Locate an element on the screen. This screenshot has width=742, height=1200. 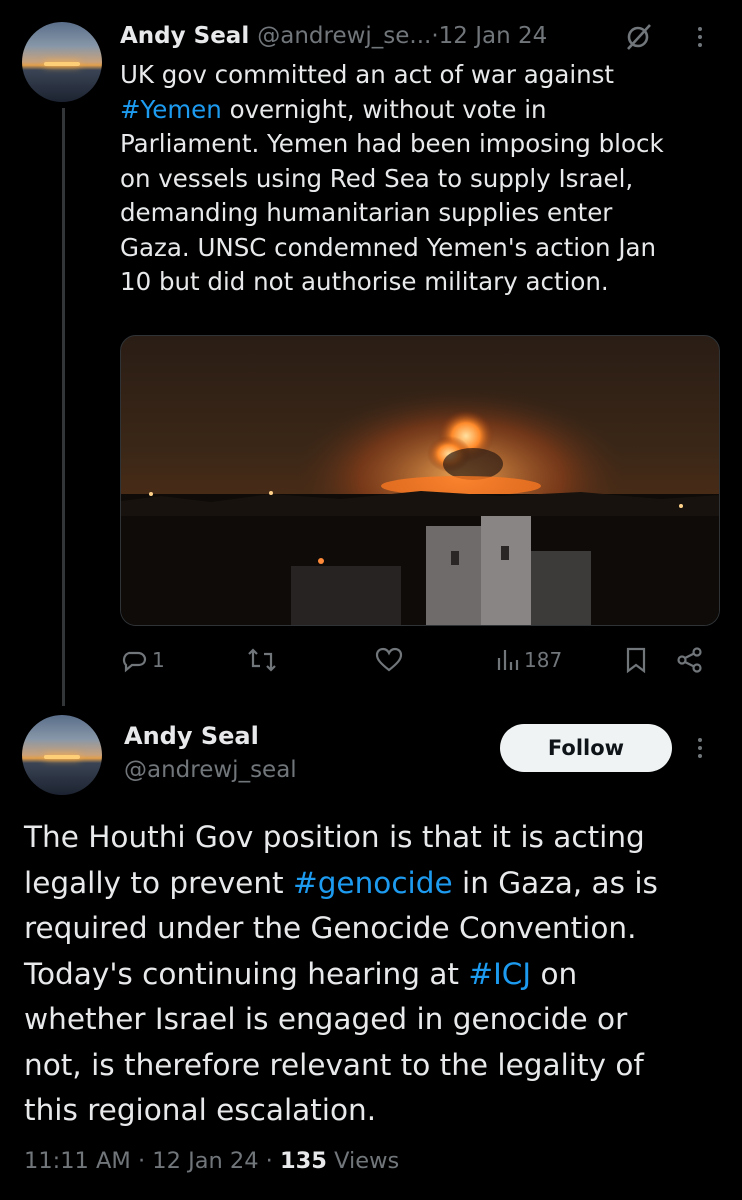
text-line: Gaza. UNSC condemned Yemen's action Jan is located at coordinates (422, 248).